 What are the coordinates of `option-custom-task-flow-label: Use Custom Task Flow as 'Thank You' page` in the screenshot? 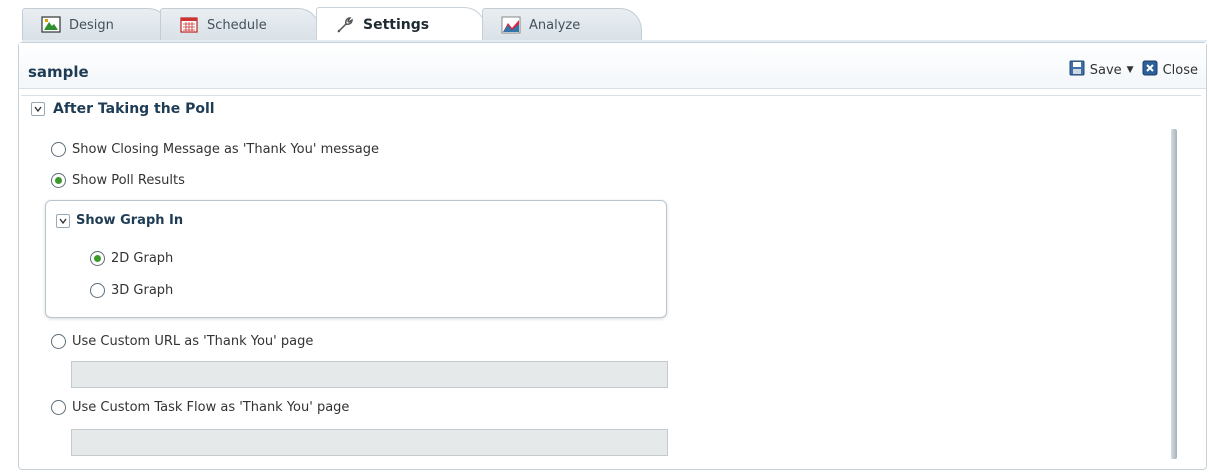 It's located at (211, 407).